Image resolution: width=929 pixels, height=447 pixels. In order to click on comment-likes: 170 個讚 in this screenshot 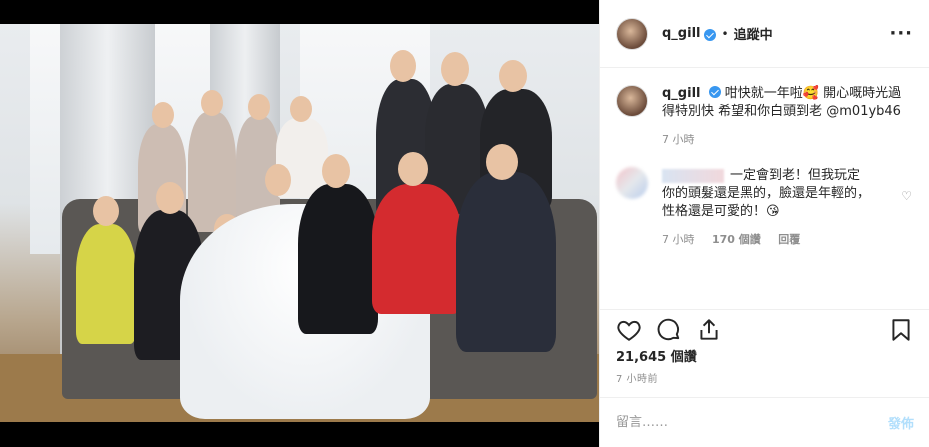, I will do `click(736, 239)`.